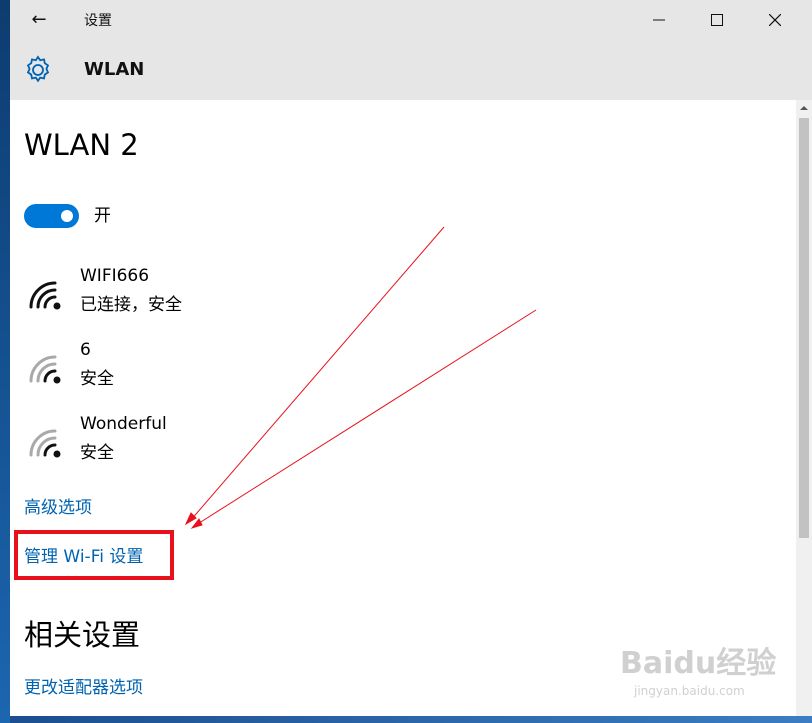  What do you see at coordinates (689, 691) in the screenshot?
I see `watermark-url: jingyan.baidu.com` at bounding box center [689, 691].